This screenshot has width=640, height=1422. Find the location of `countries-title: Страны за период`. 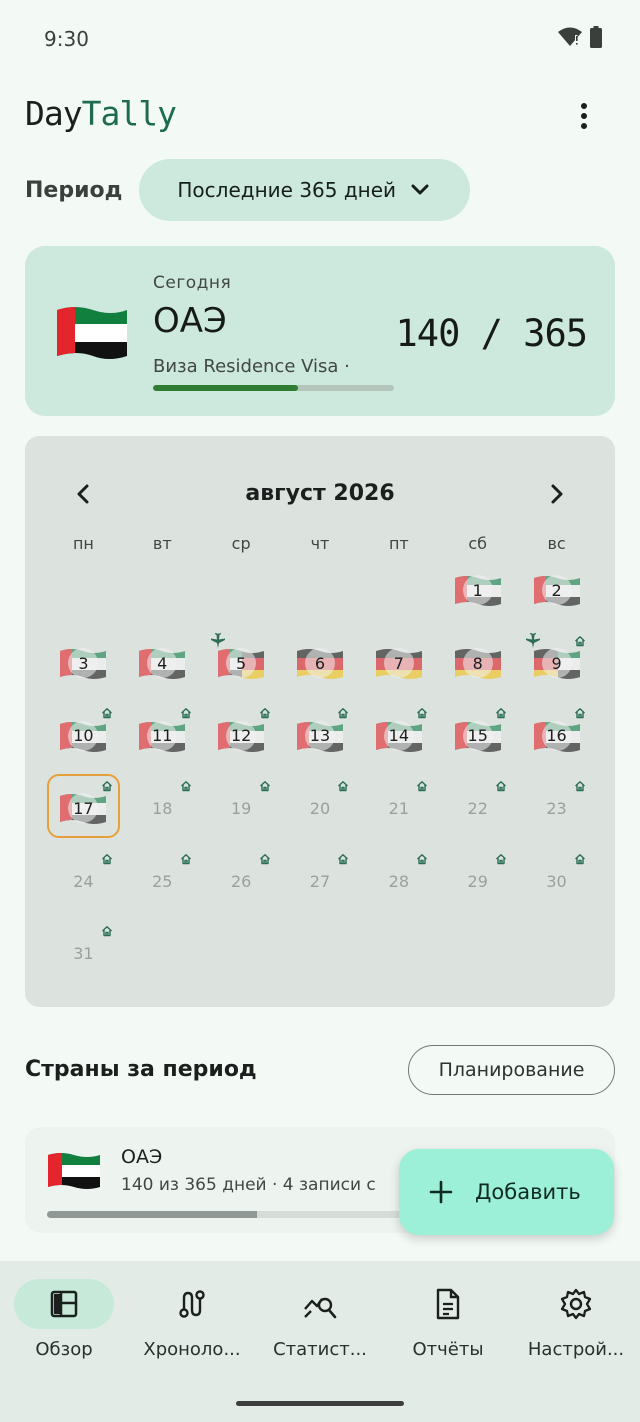

countries-title: Страны за период is located at coordinates (141, 1069).